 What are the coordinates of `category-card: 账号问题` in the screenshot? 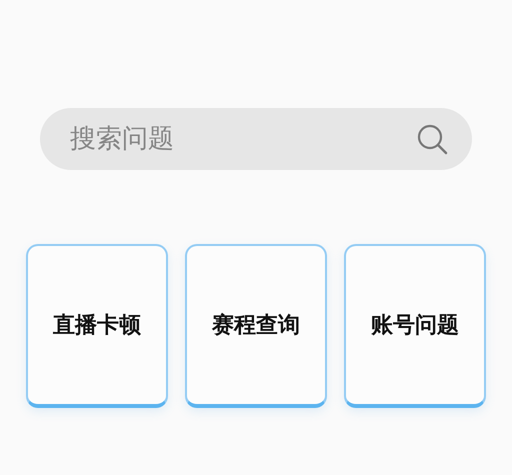 It's located at (415, 326).